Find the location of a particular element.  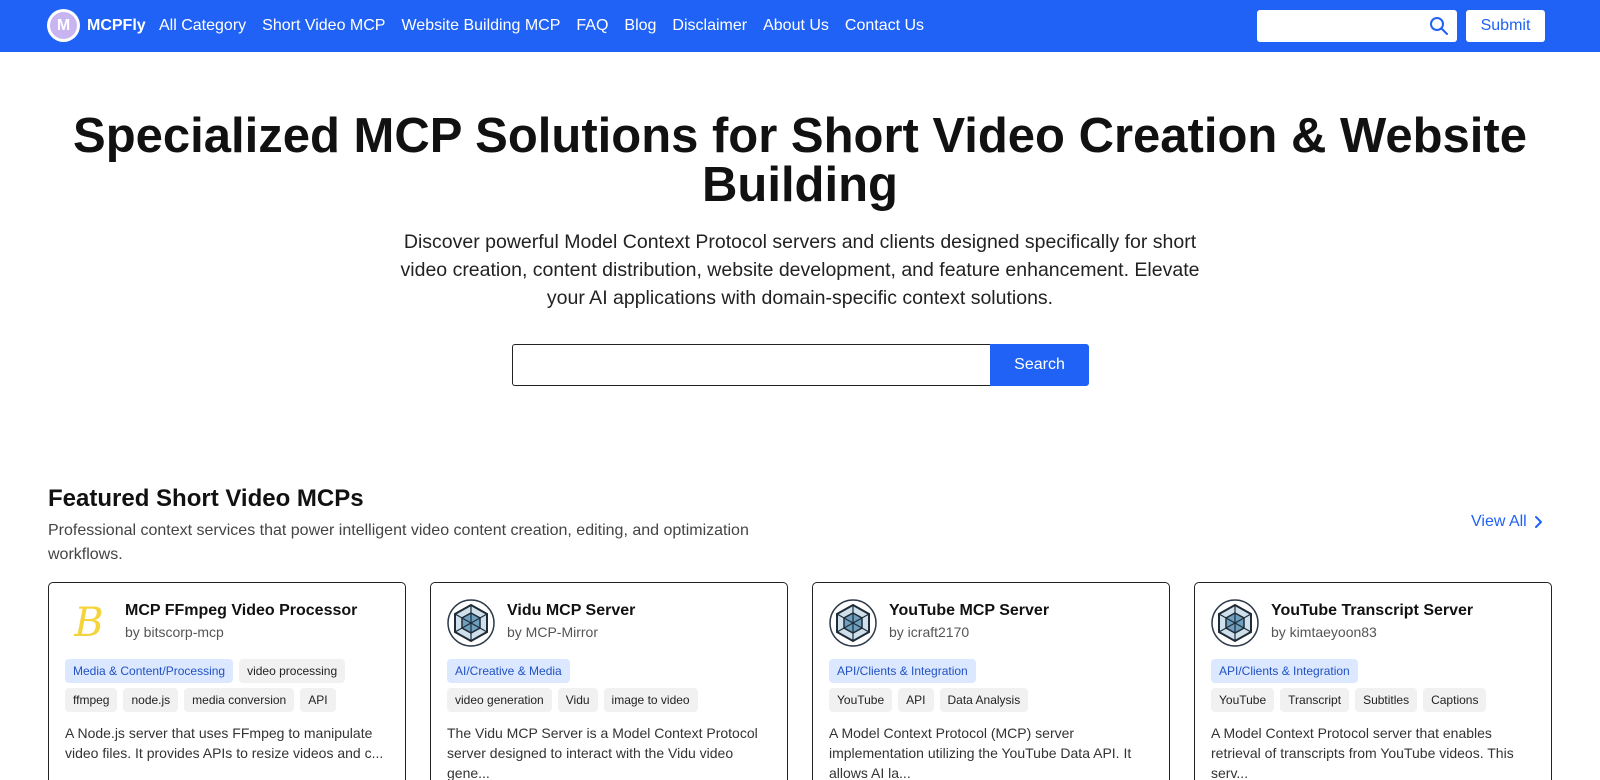

brand-link: M MCPFly is located at coordinates (96, 25).